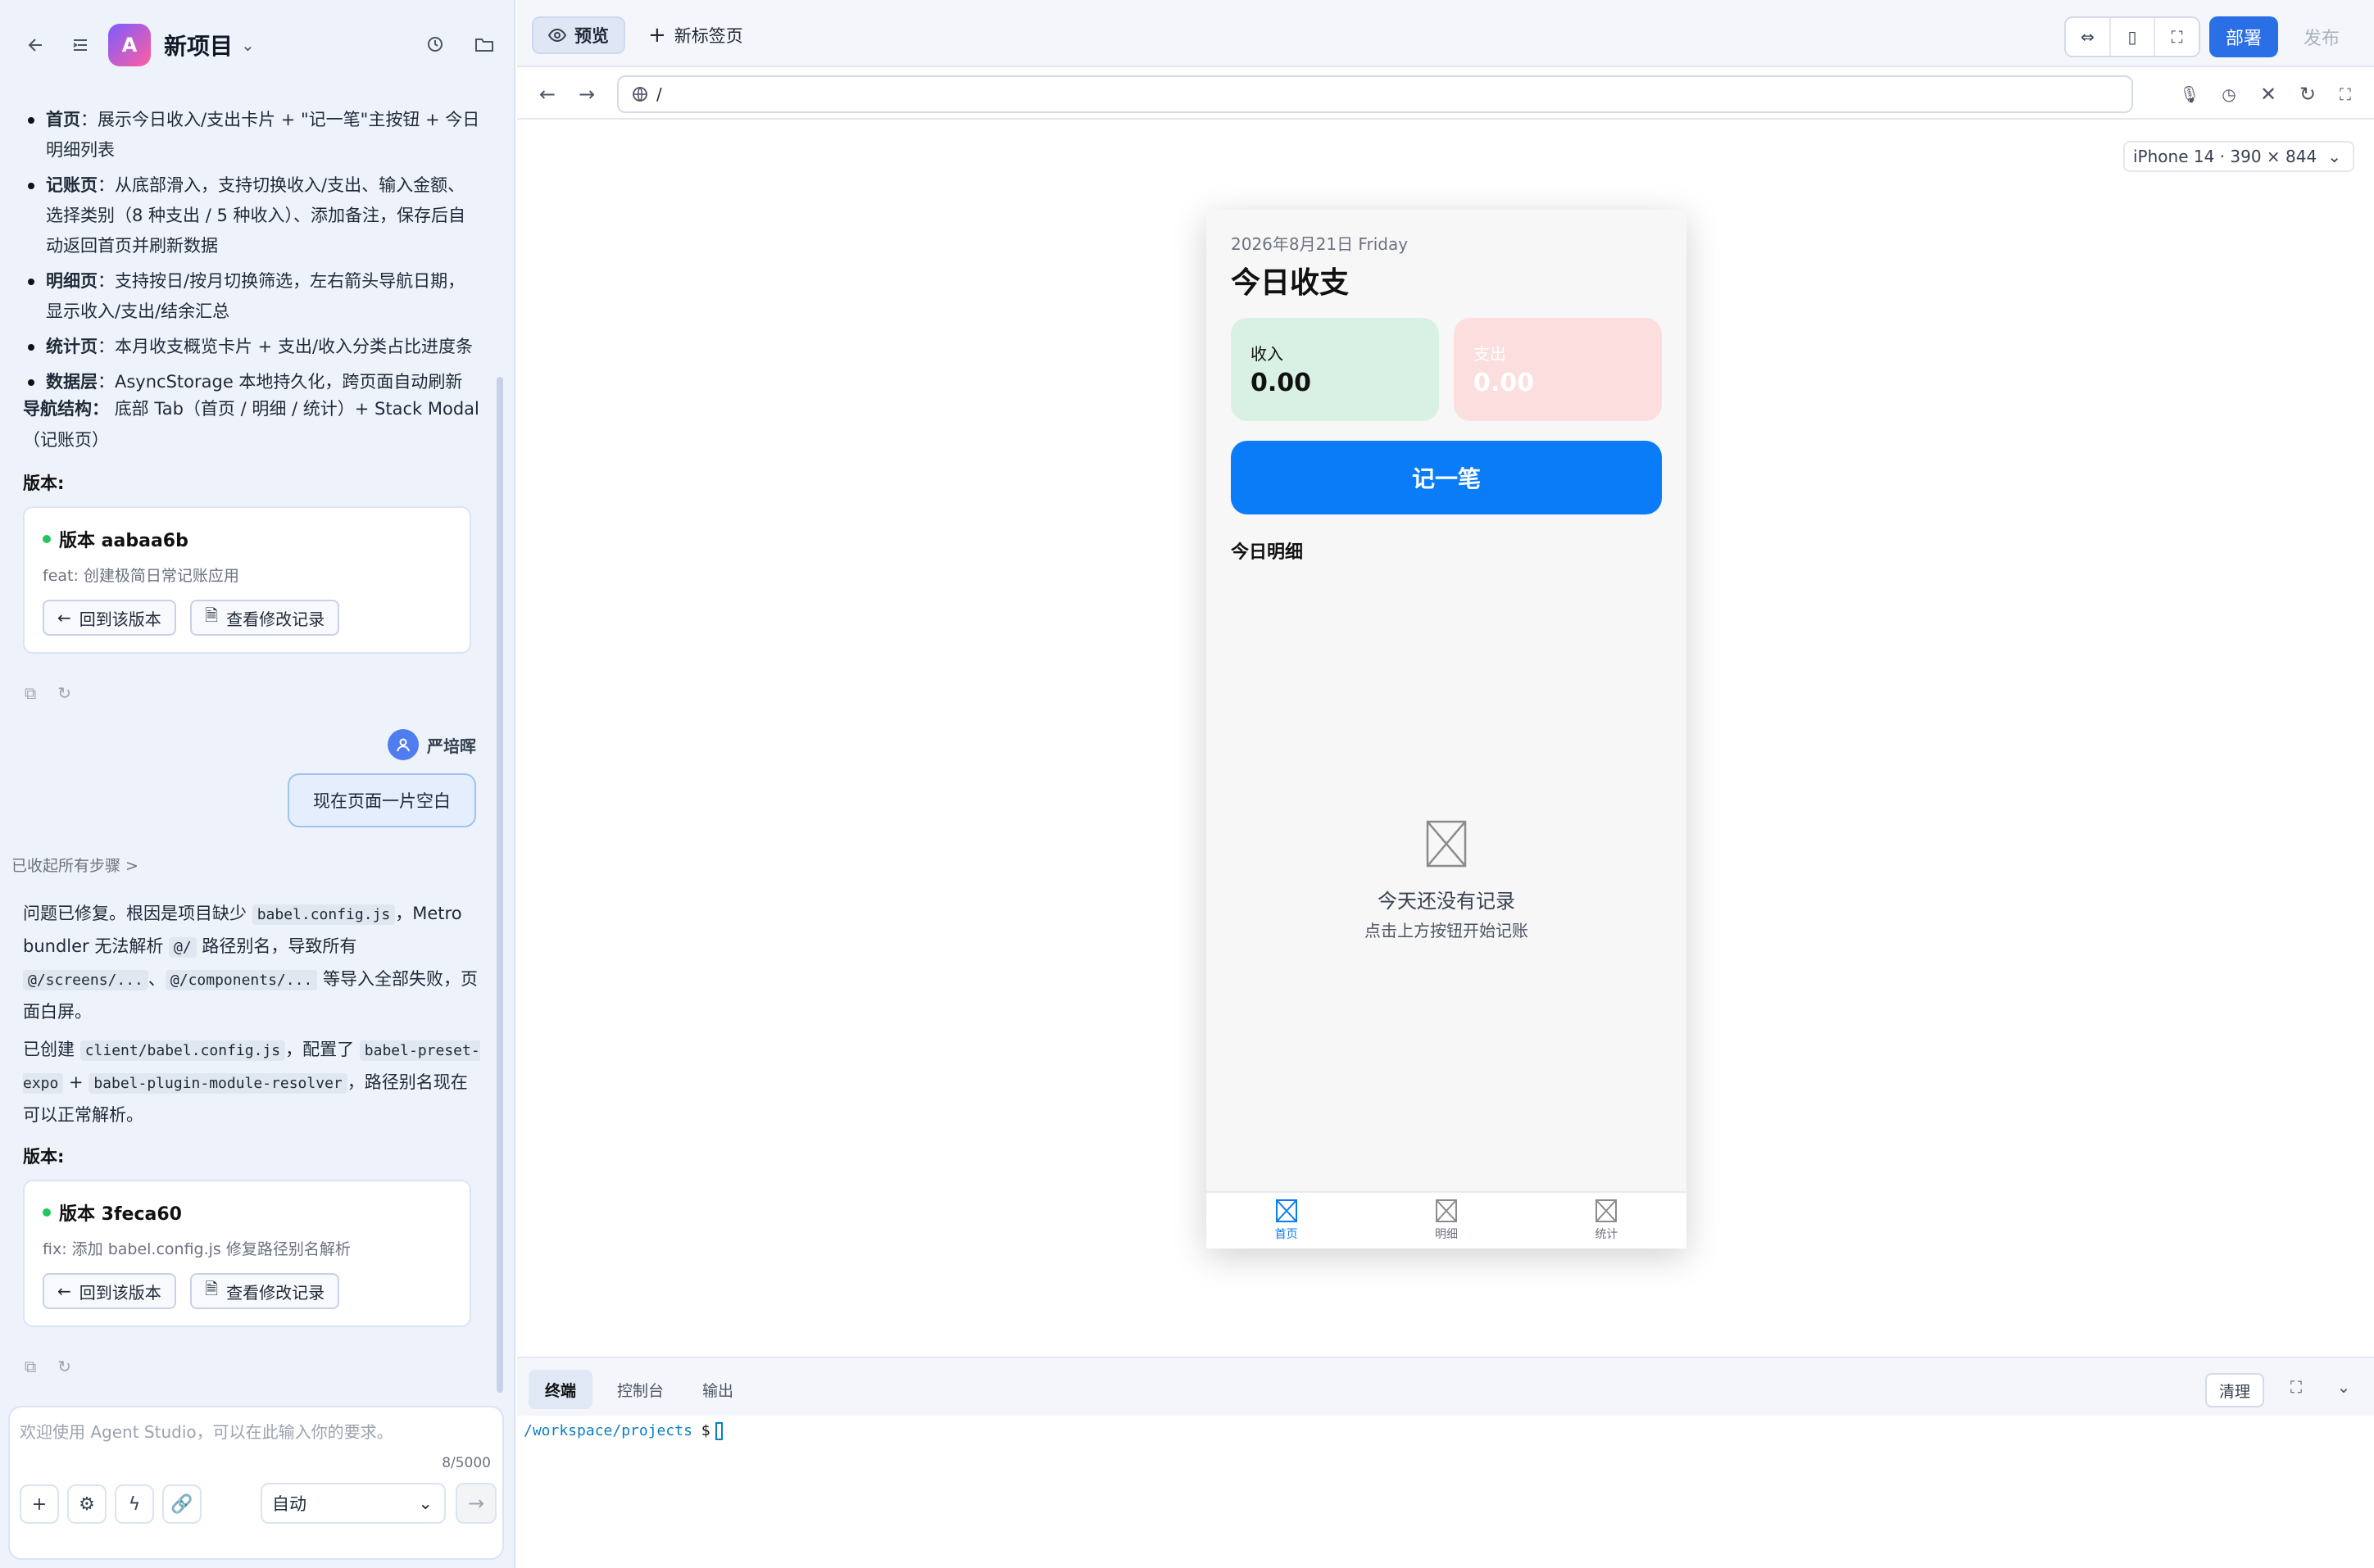 The height and width of the screenshot is (1568, 2374). Describe the element at coordinates (1445, 1387) in the screenshot. I see `terminal-tabs: 终端 控制台 输出 清理 ⛶ ⌄` at that location.